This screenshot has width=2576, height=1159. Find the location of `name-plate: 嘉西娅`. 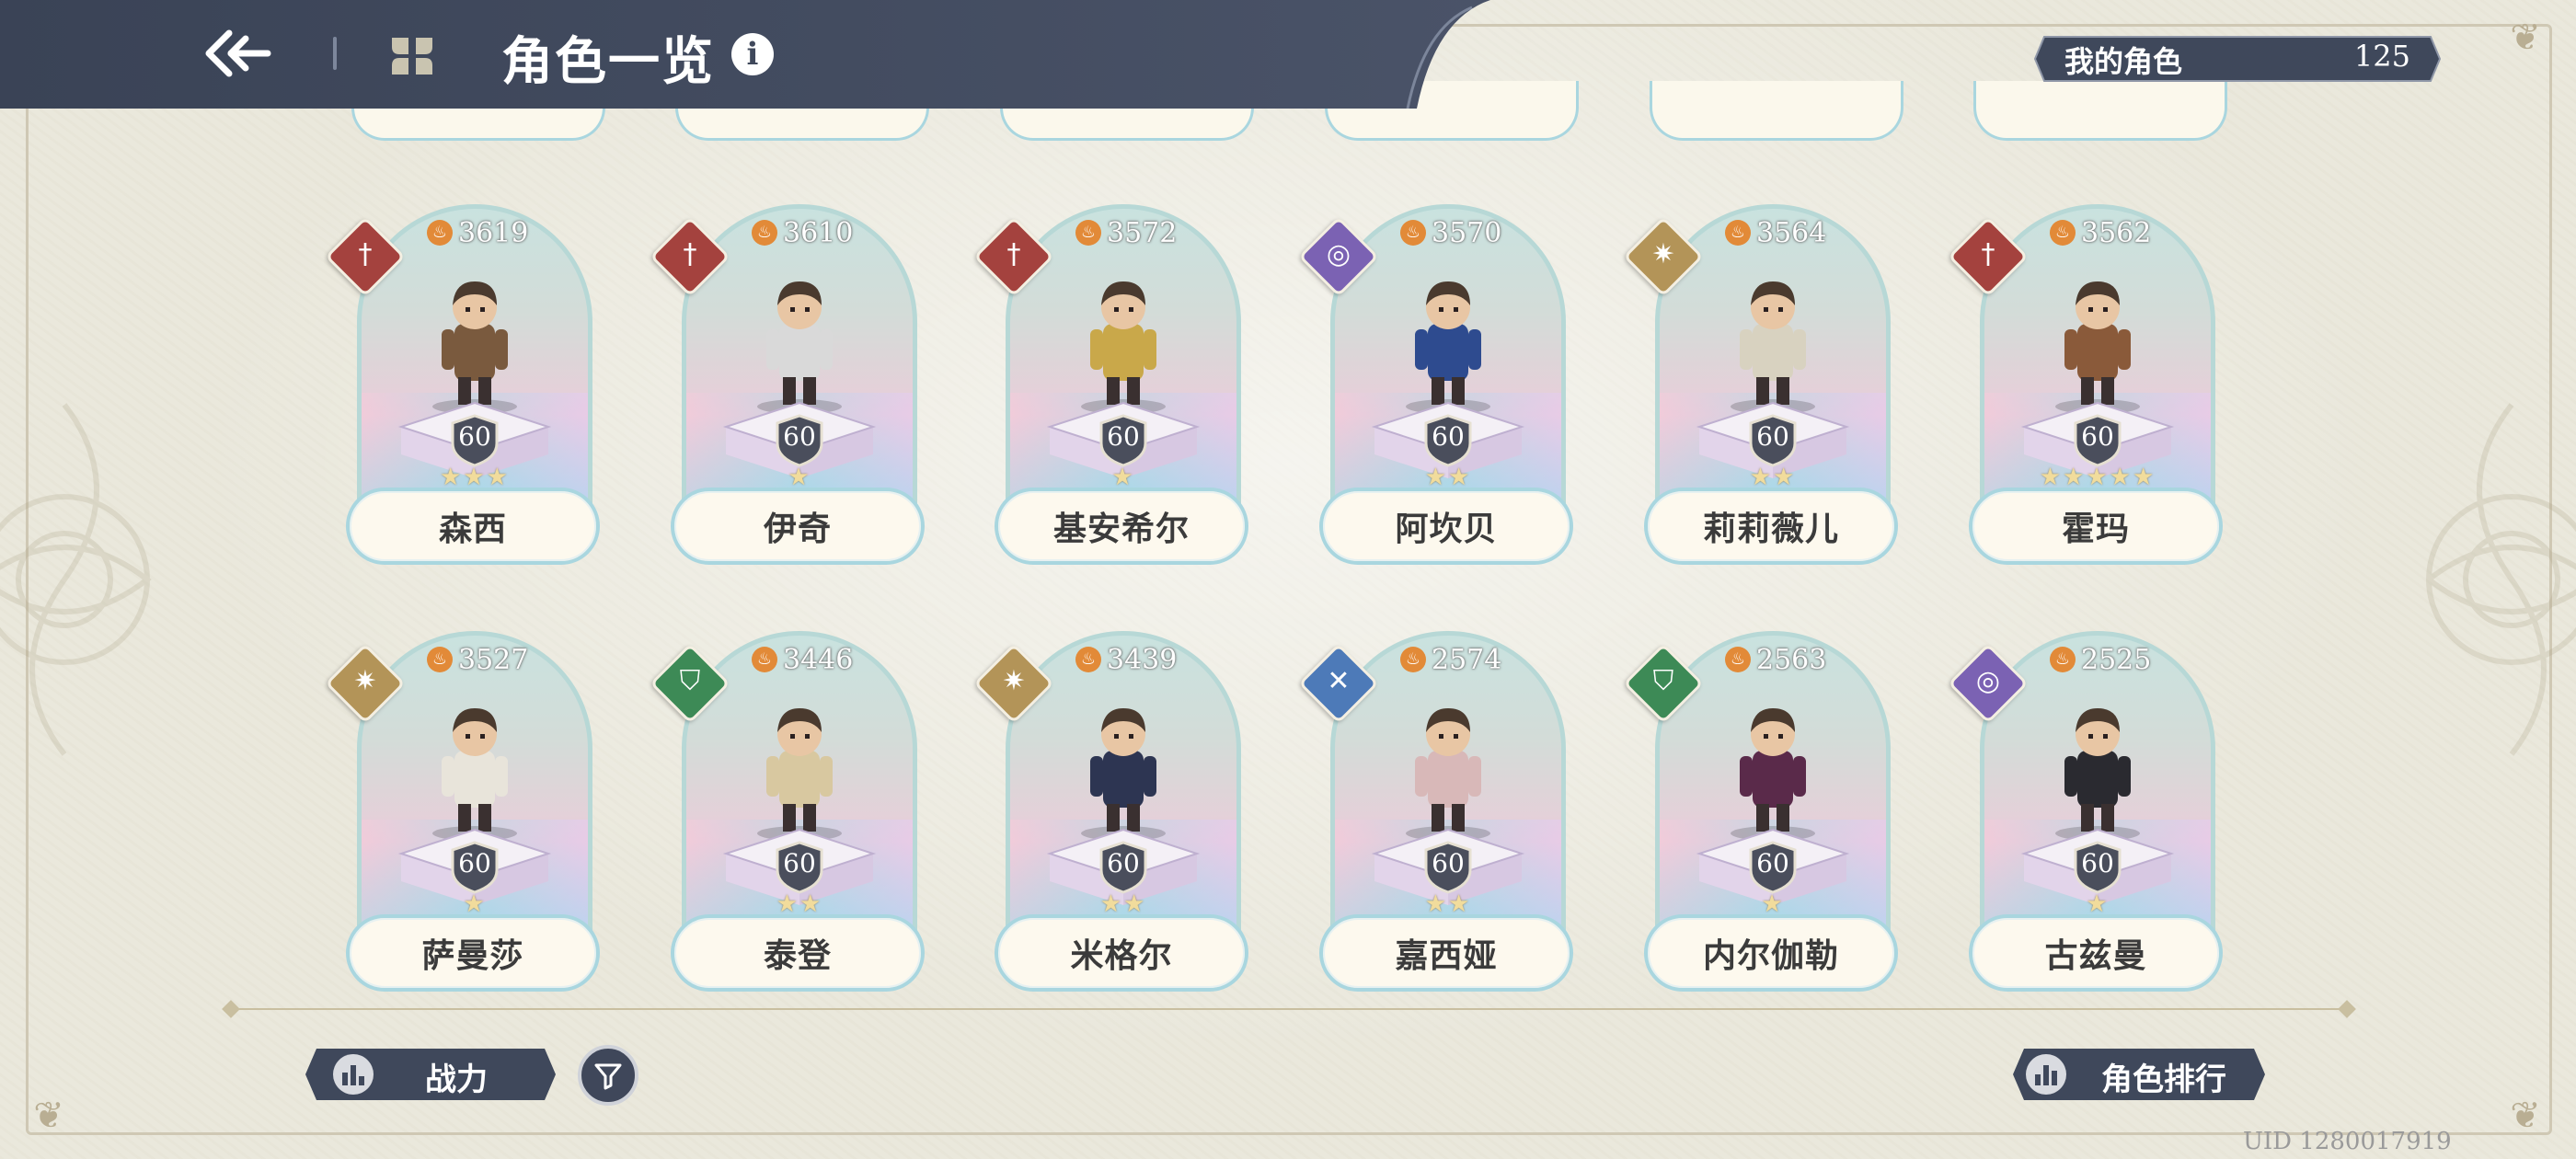

name-plate: 嘉西娅 is located at coordinates (1446, 953).